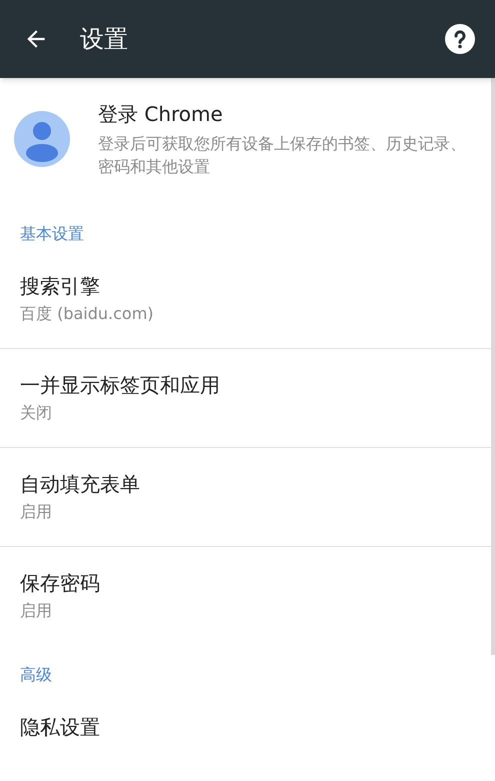 The width and height of the screenshot is (495, 781). I want to click on item-title: 隐私设置, so click(60, 727).